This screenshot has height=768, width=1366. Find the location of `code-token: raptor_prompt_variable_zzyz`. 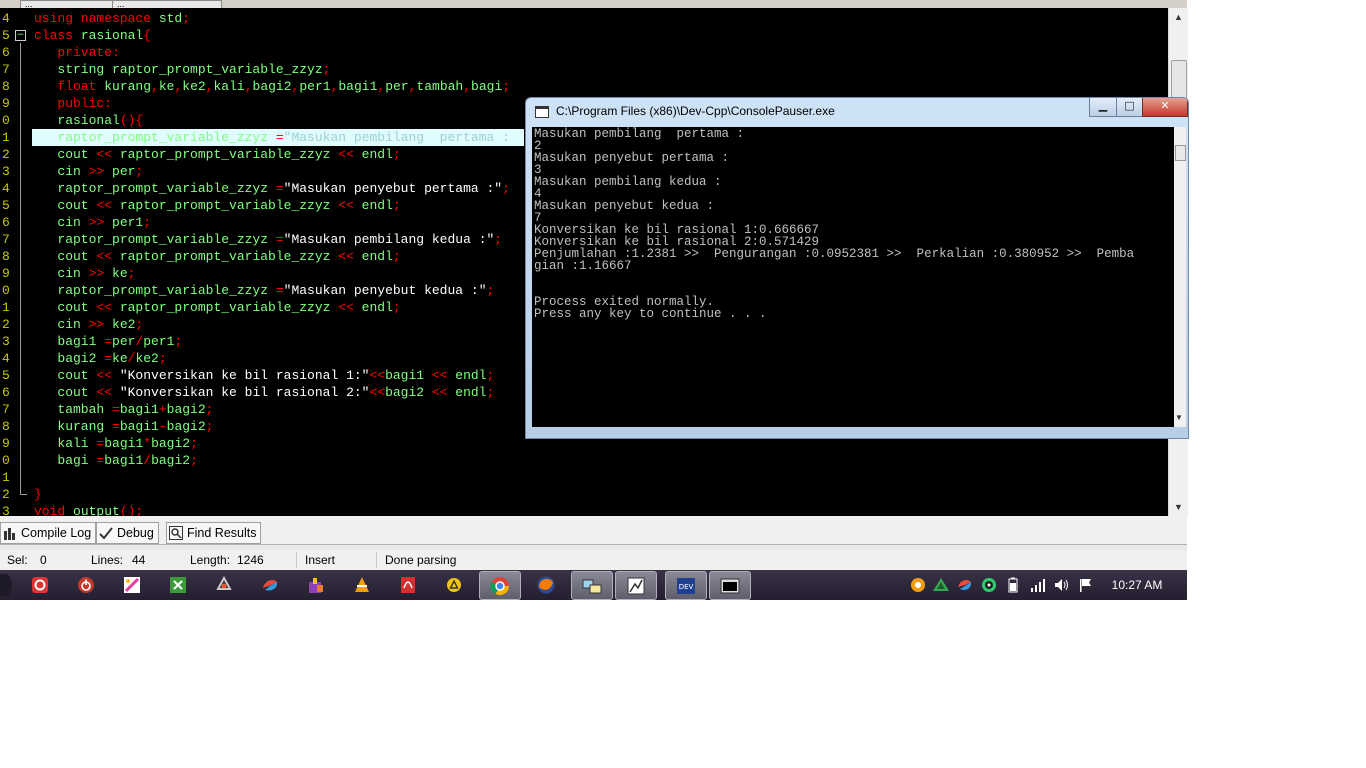

code-token: raptor_prompt_variable_zzyz is located at coordinates (229, 307).